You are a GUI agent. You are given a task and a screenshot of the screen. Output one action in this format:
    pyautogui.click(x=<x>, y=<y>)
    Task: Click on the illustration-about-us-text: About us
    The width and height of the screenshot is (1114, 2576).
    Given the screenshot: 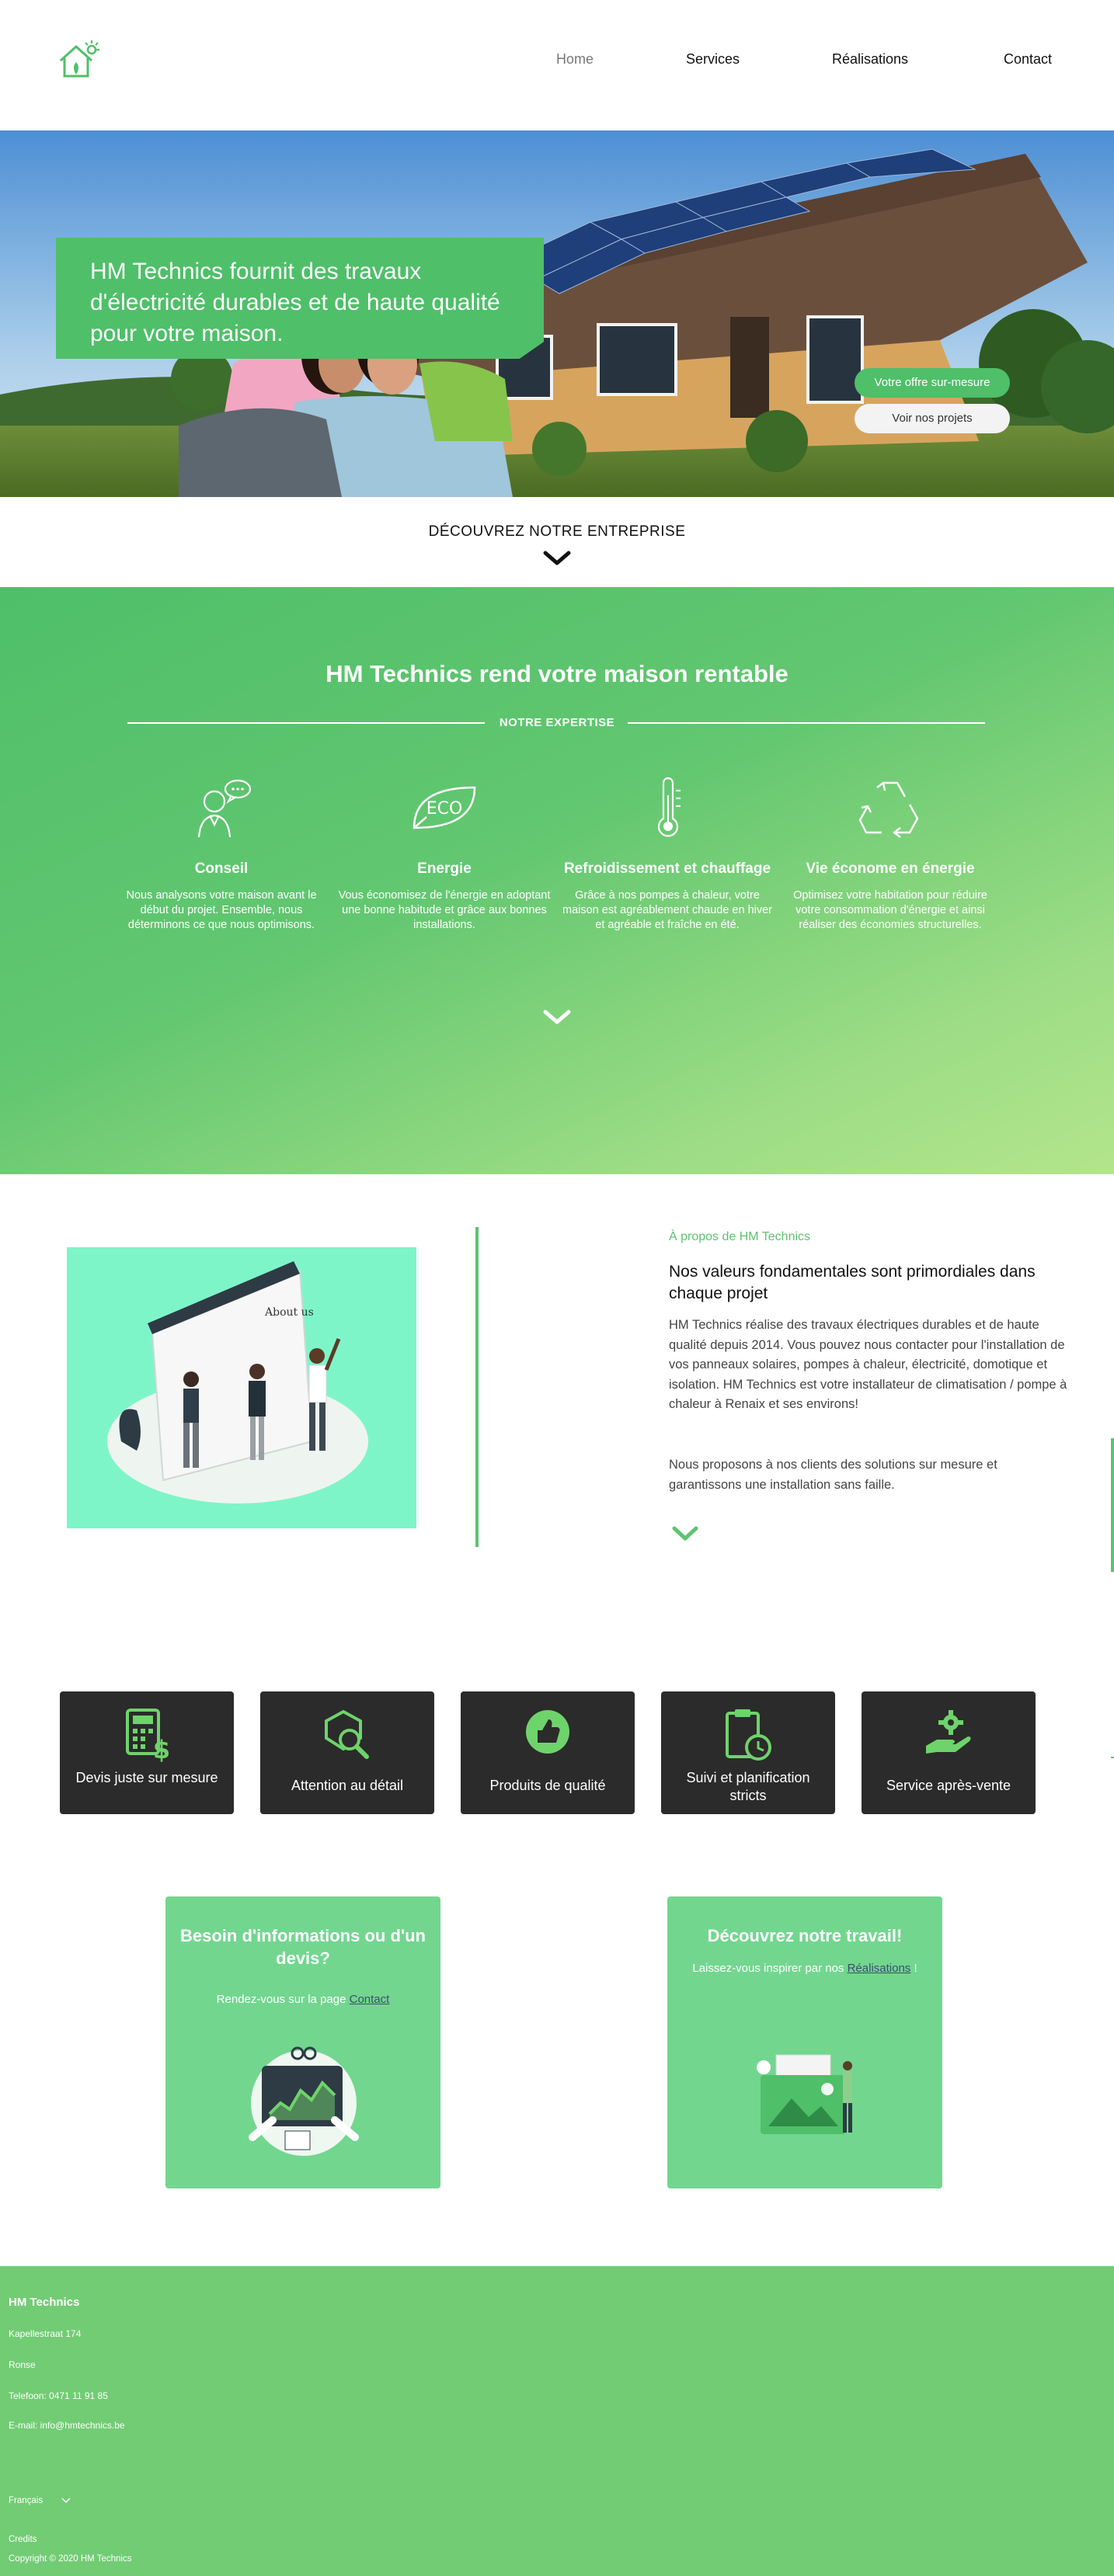 What is the action you would take?
    pyautogui.click(x=289, y=1312)
    